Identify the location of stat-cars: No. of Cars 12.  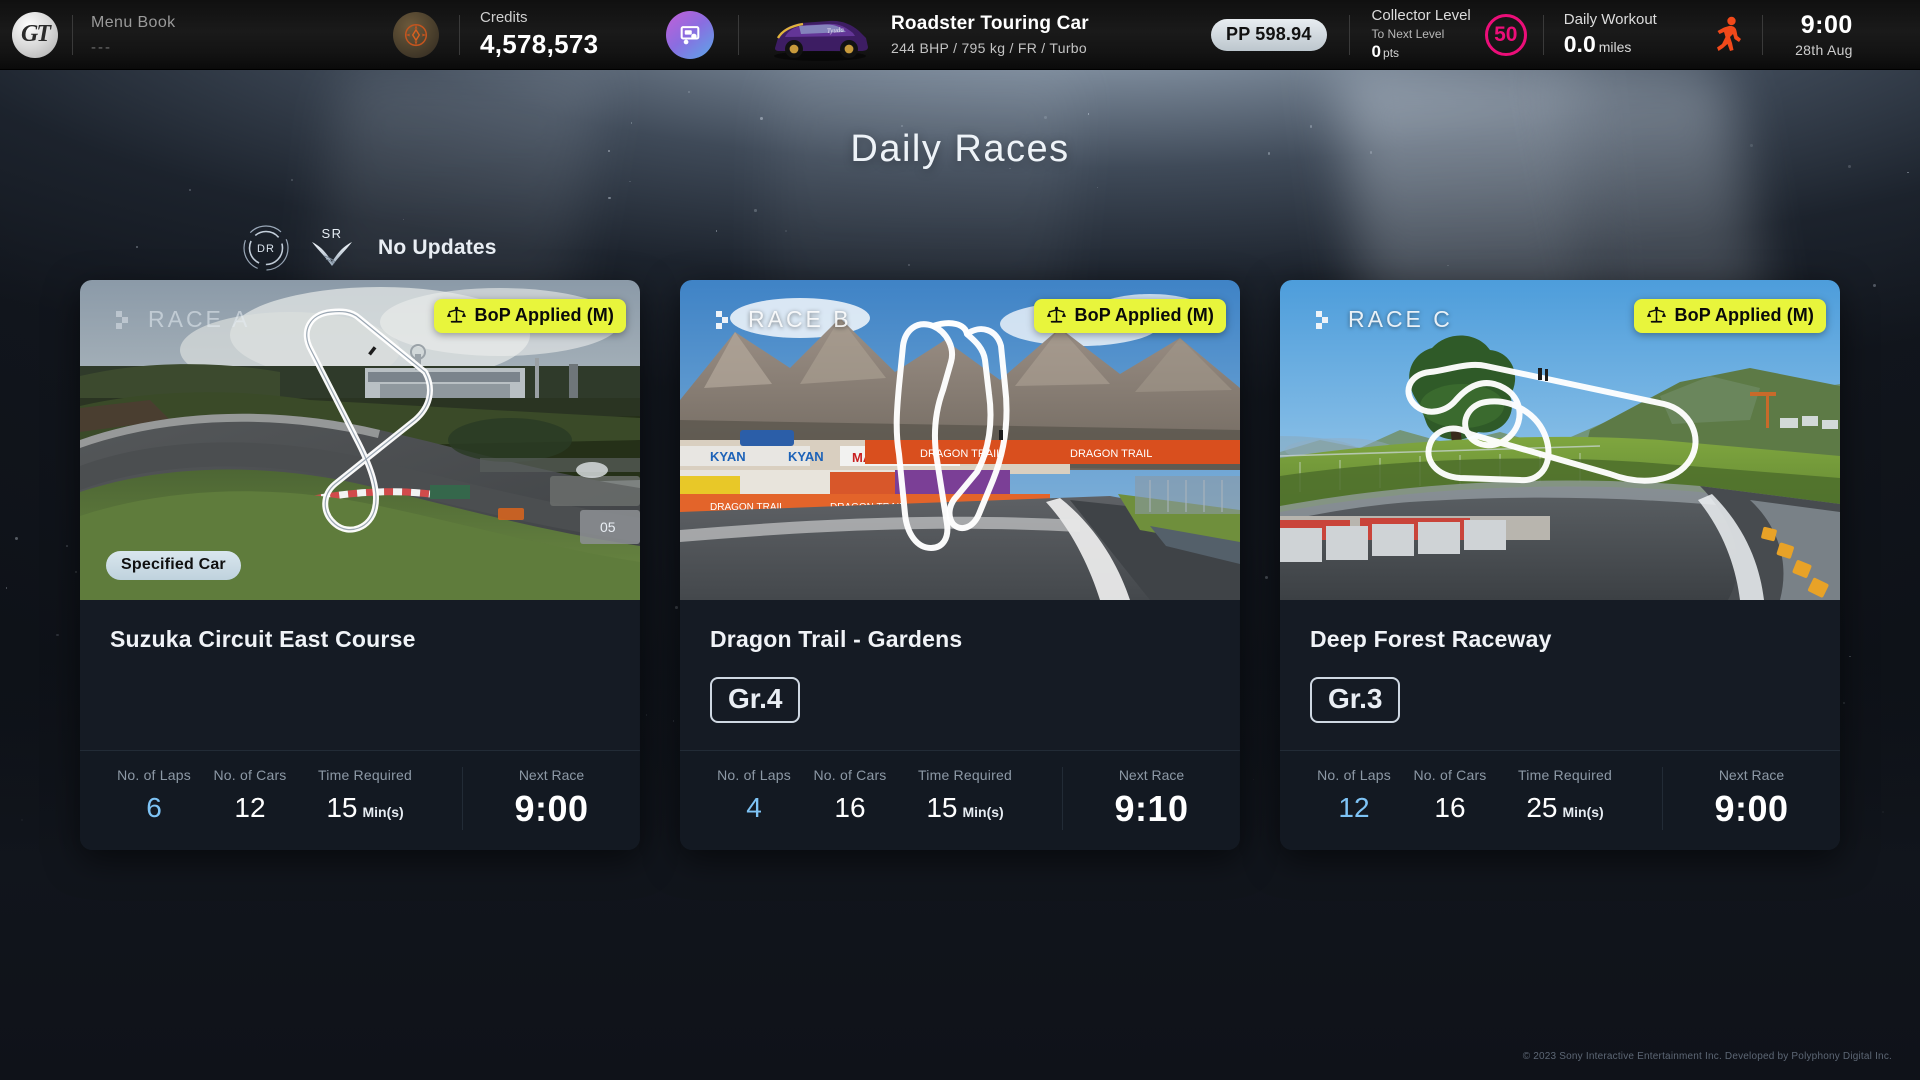
(250, 798).